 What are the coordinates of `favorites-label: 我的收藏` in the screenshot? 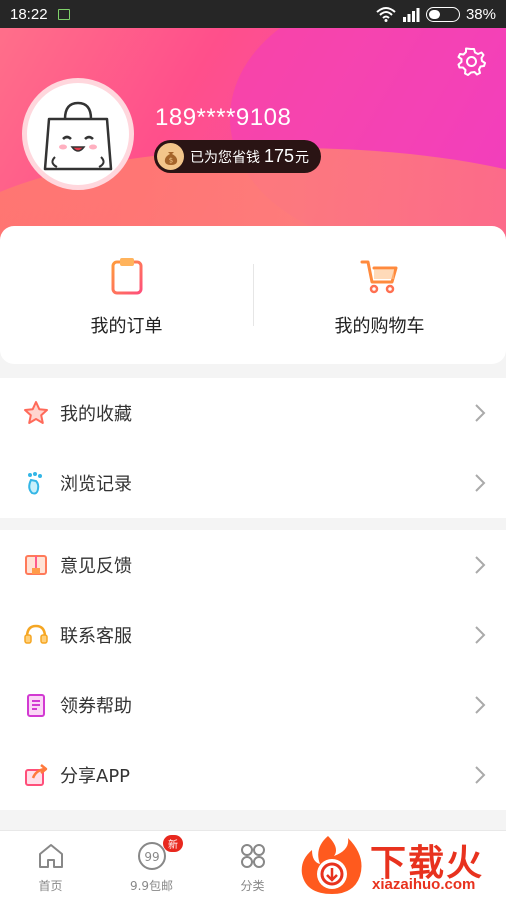 It's located at (96, 414).